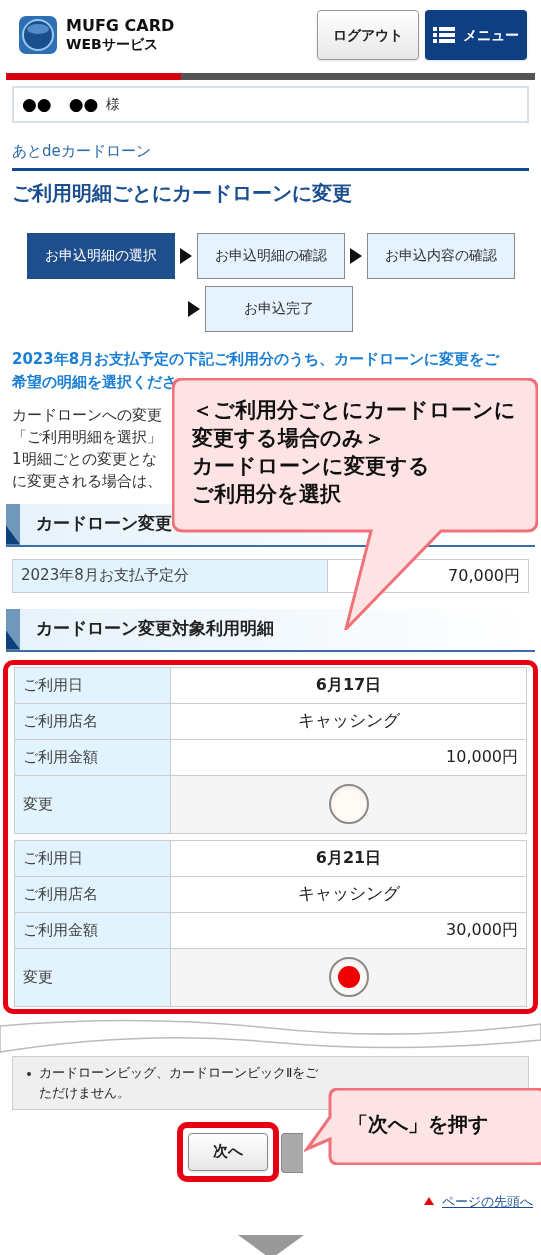 The height and width of the screenshot is (1255, 541). Describe the element at coordinates (276, 151) in the screenshot. I see `breadcrumb-link: あとdeカードローン` at that location.